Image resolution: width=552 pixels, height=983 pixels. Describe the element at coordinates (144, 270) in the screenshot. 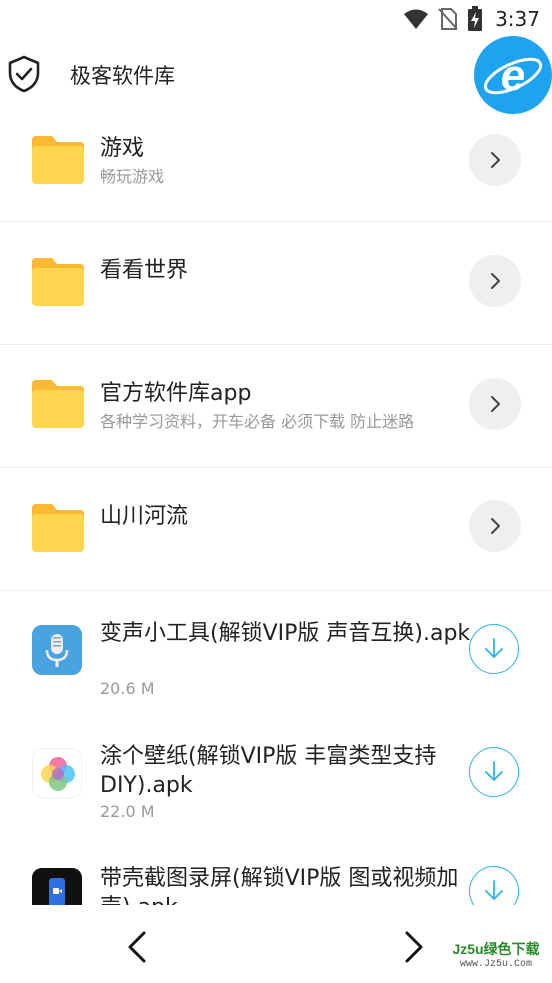

I see `folder-title: 看看世界` at that location.